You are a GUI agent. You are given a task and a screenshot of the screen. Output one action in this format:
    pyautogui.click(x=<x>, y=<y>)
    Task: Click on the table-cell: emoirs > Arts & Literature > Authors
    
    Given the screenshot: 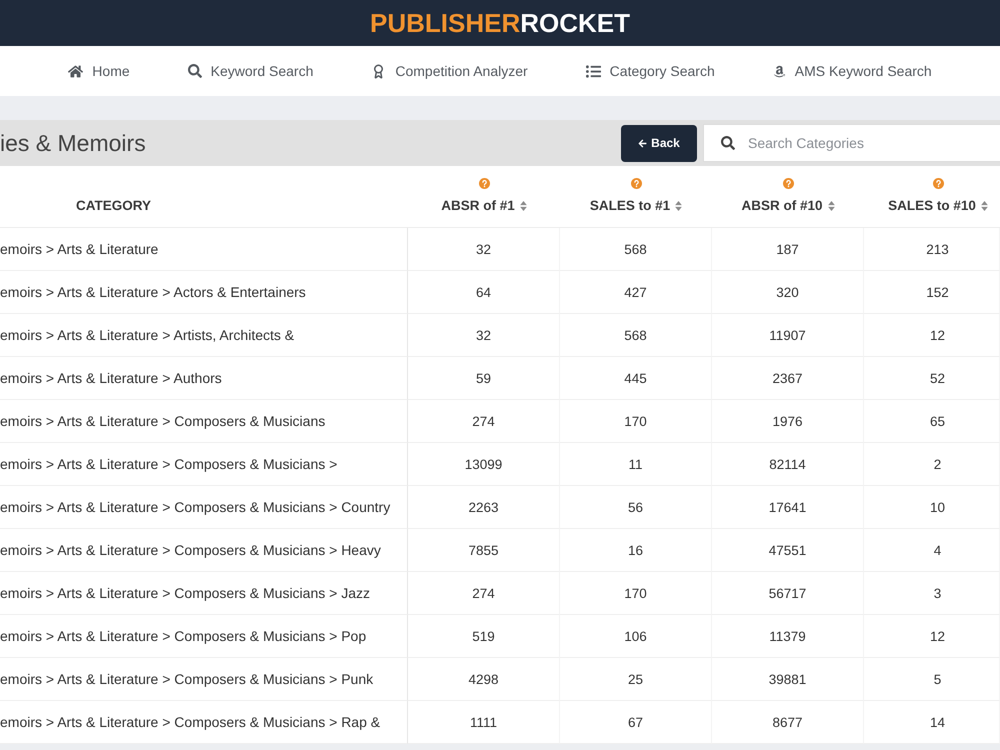 What is the action you would take?
    pyautogui.click(x=204, y=378)
    